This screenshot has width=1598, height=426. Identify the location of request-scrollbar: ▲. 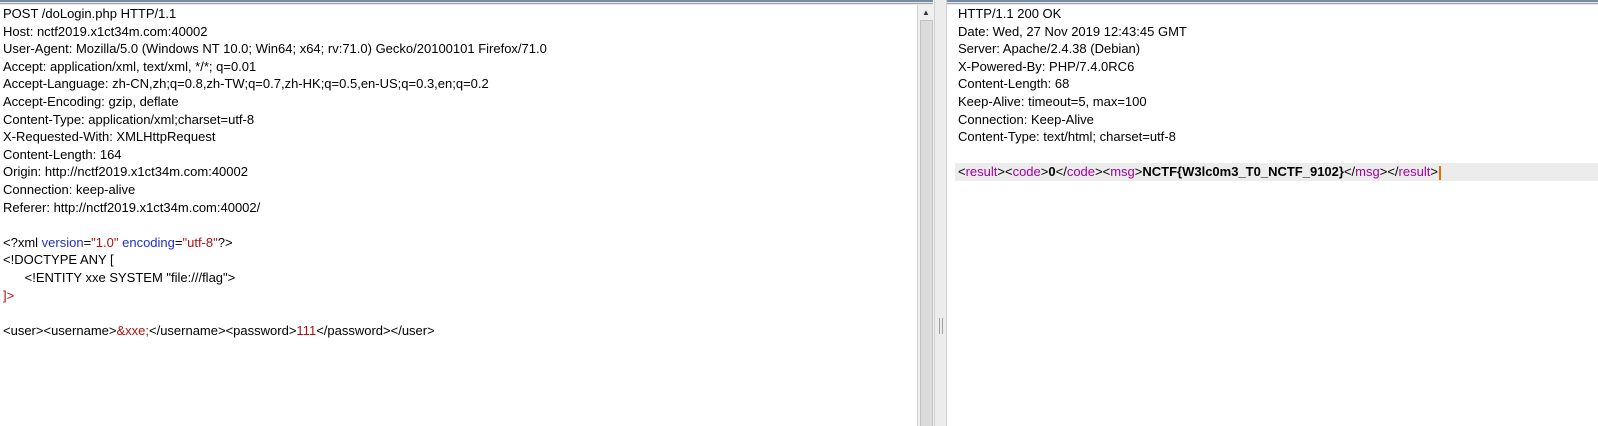
(925, 215).